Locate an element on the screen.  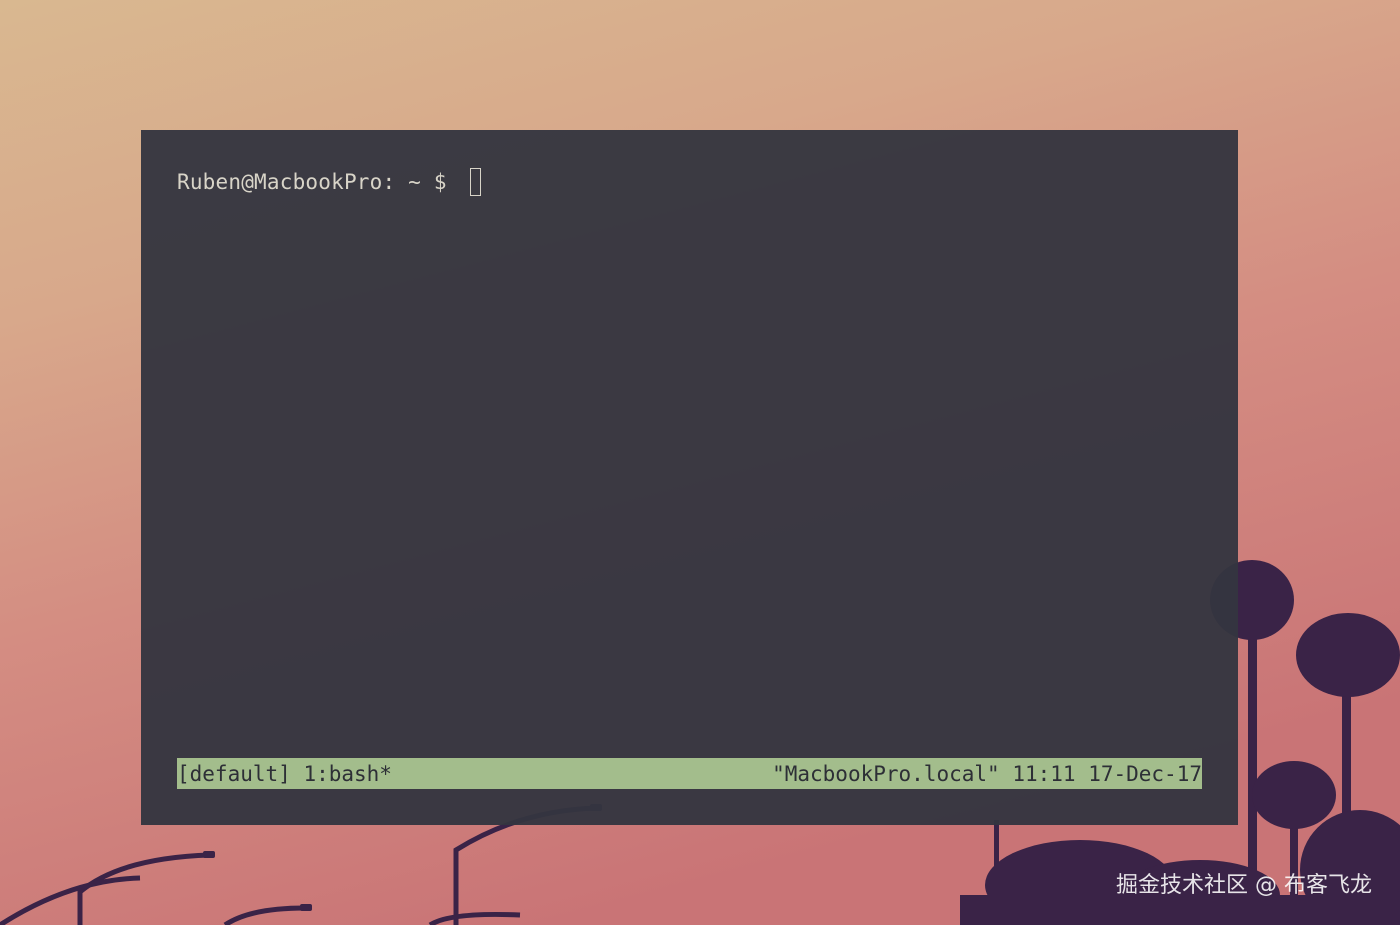
shell-prompt-line: Ruben@MacbookPro: ~ $ is located at coordinates (329, 182).